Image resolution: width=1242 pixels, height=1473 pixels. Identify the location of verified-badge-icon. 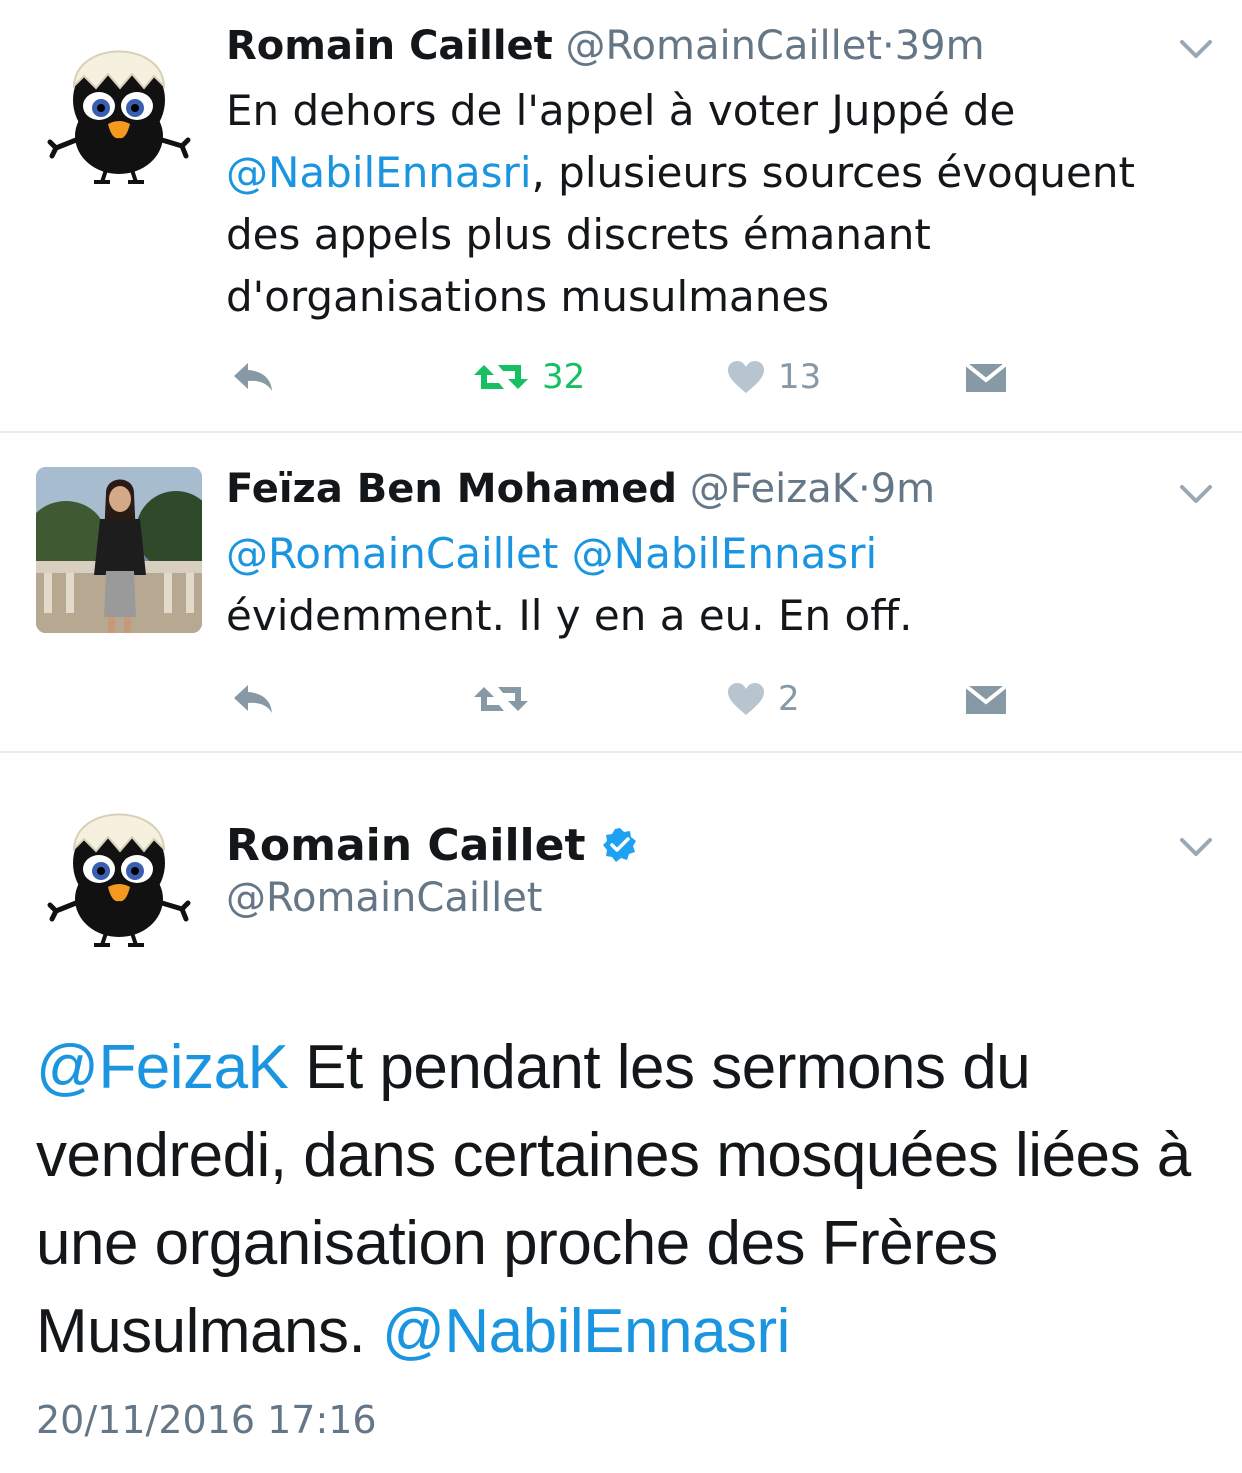
(619, 845).